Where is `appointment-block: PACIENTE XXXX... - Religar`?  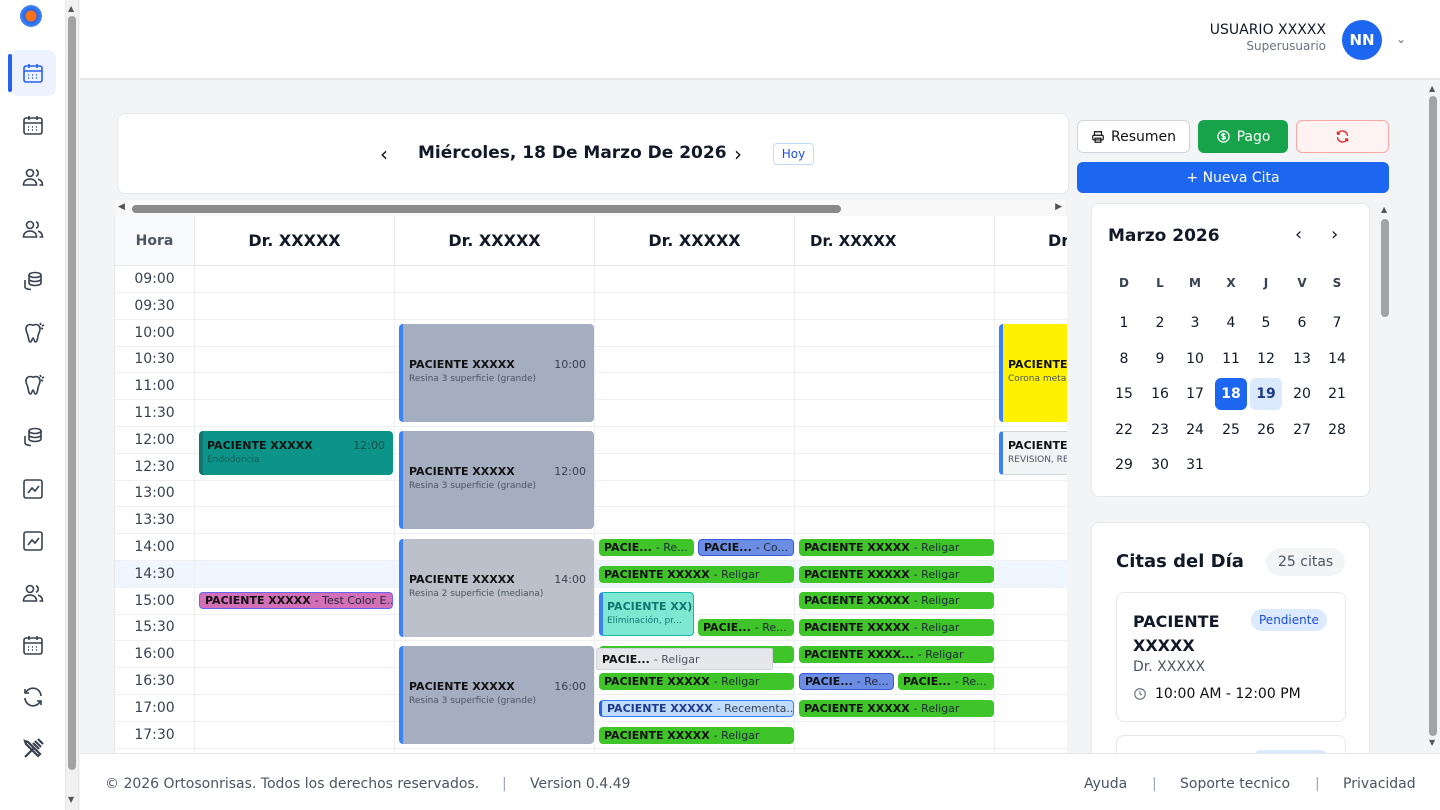 appointment-block: PACIENTE XXXX... - Religar is located at coordinates (896, 654).